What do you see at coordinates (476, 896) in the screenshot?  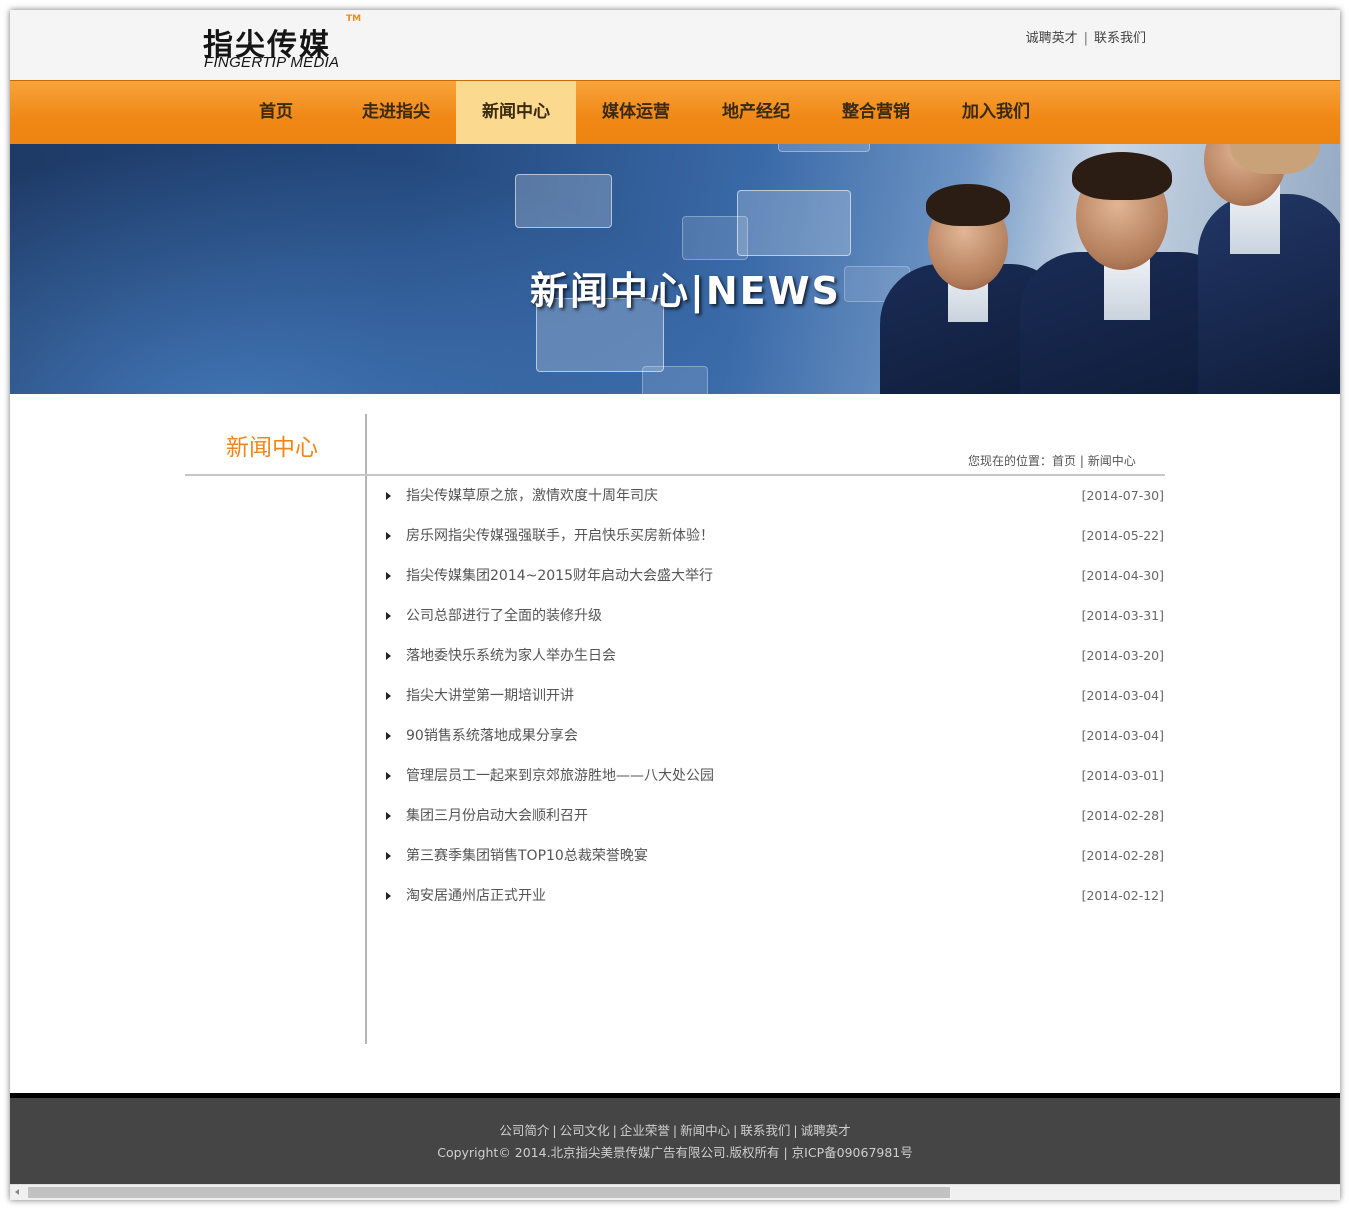 I see `news-title-link: 淘安居通州店正式开业` at bounding box center [476, 896].